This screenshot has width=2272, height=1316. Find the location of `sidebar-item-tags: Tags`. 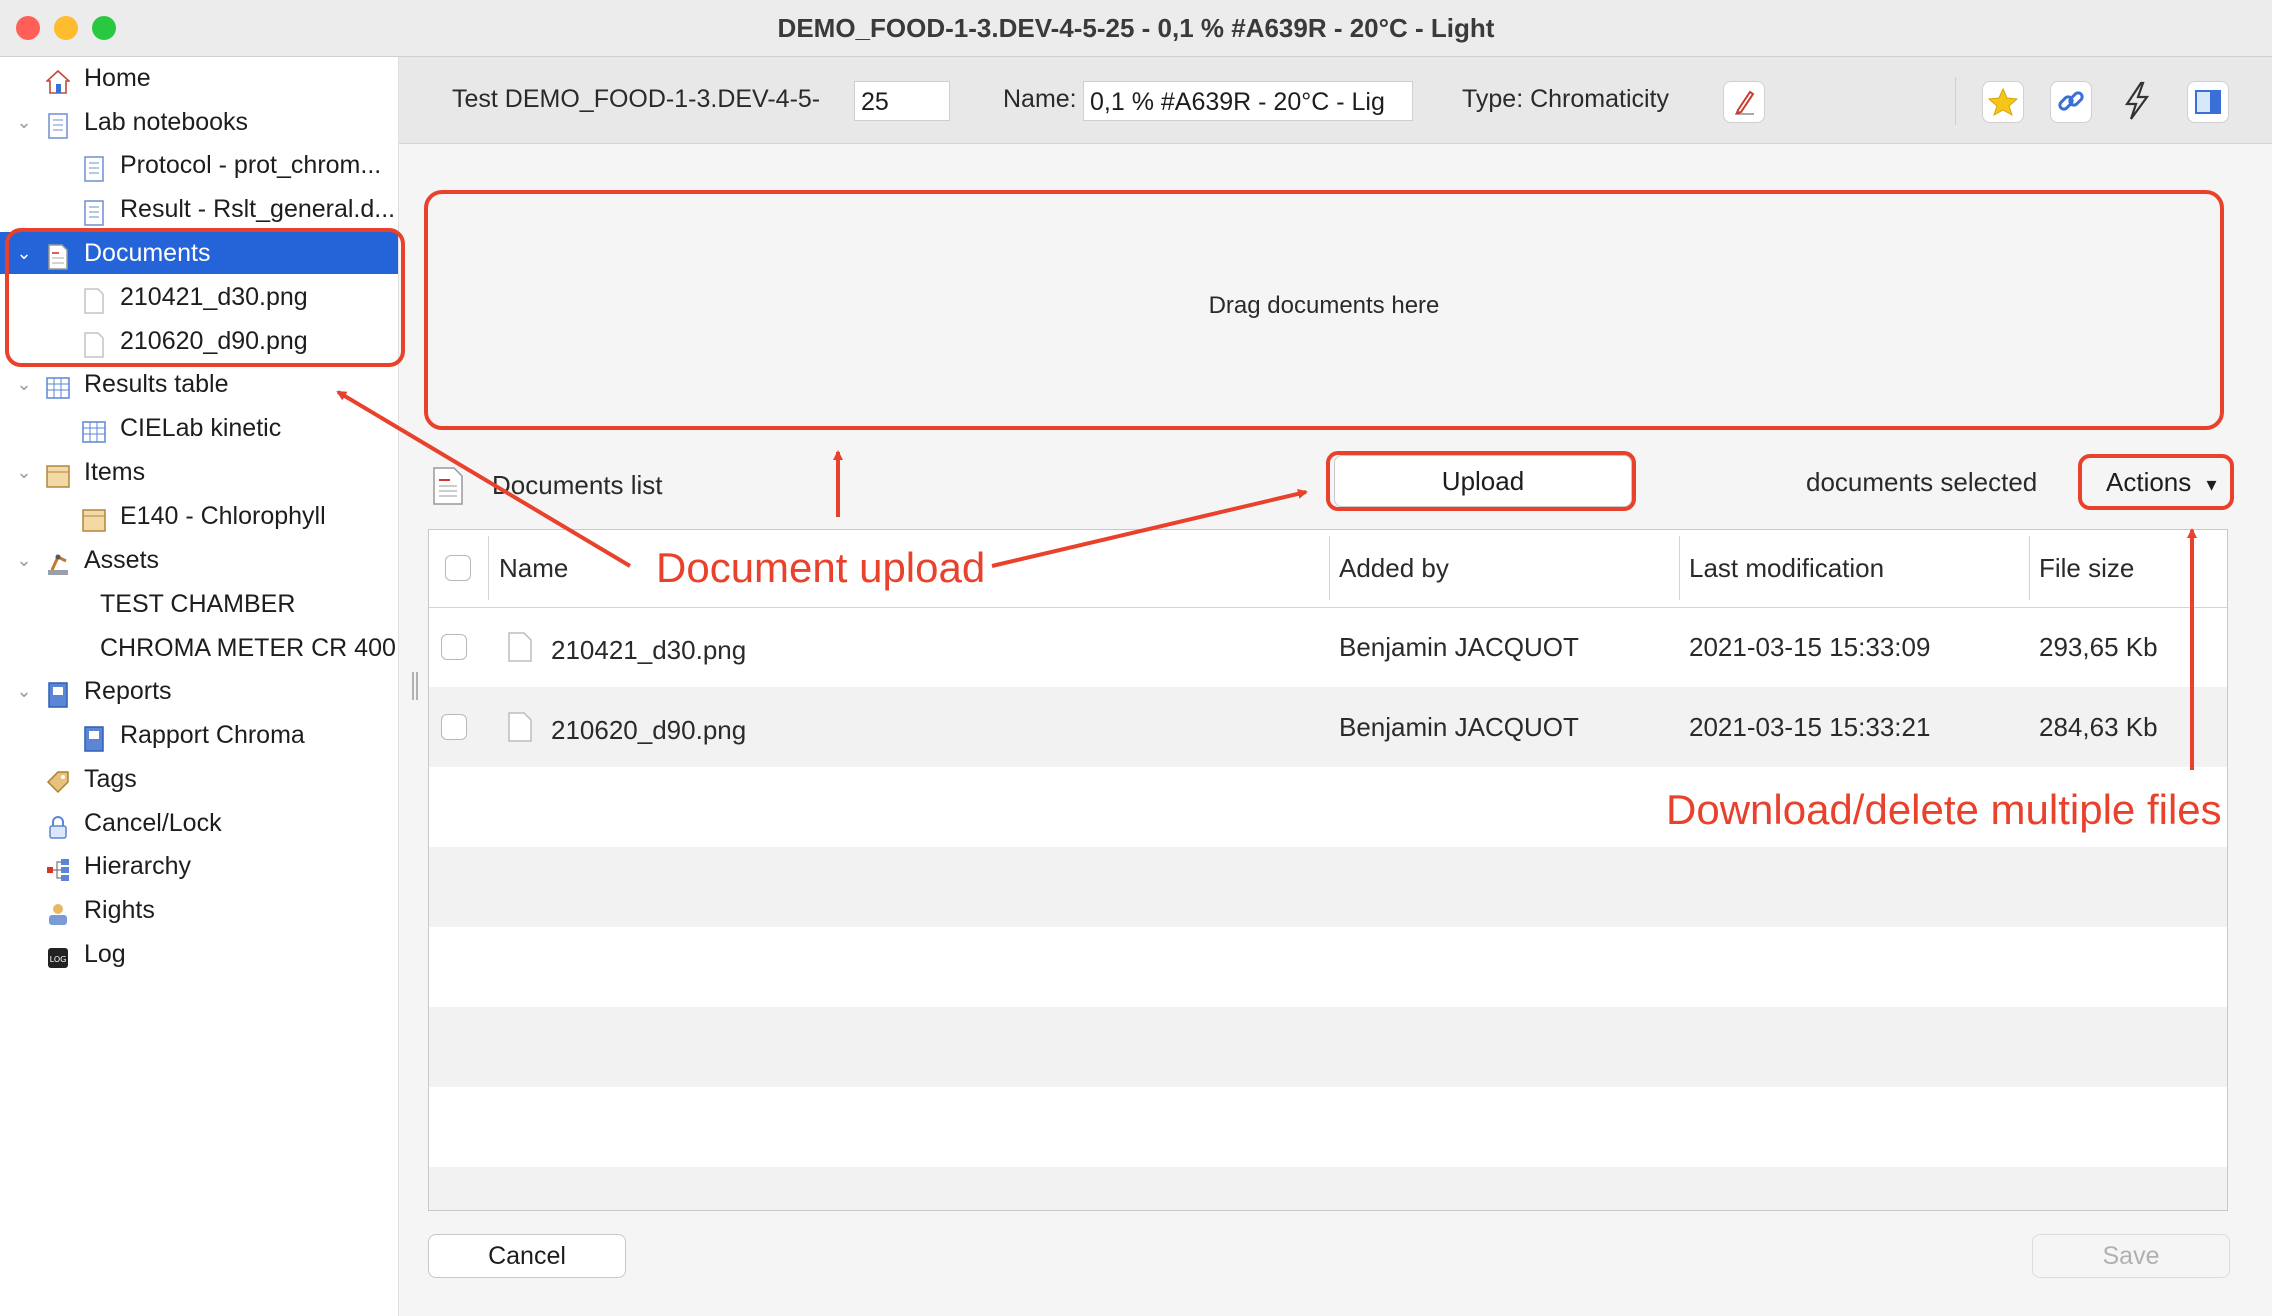

sidebar-item-tags: Tags is located at coordinates (199, 779).